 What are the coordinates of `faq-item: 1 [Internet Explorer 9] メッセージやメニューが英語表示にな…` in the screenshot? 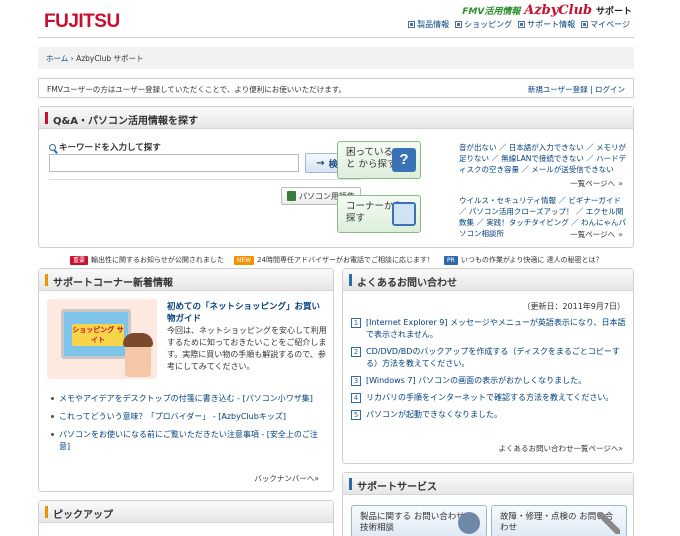 It's located at (489, 329).